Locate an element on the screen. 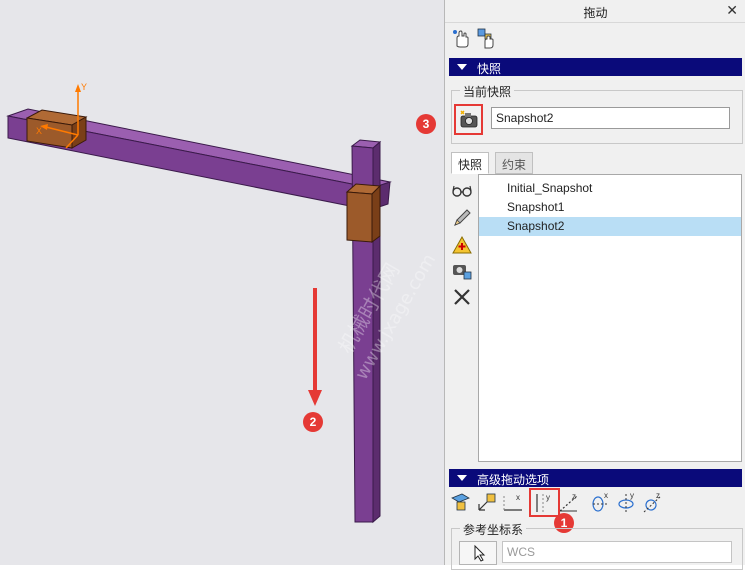 The height and width of the screenshot is (570, 745). callout-badge-2: 2 is located at coordinates (313, 422).